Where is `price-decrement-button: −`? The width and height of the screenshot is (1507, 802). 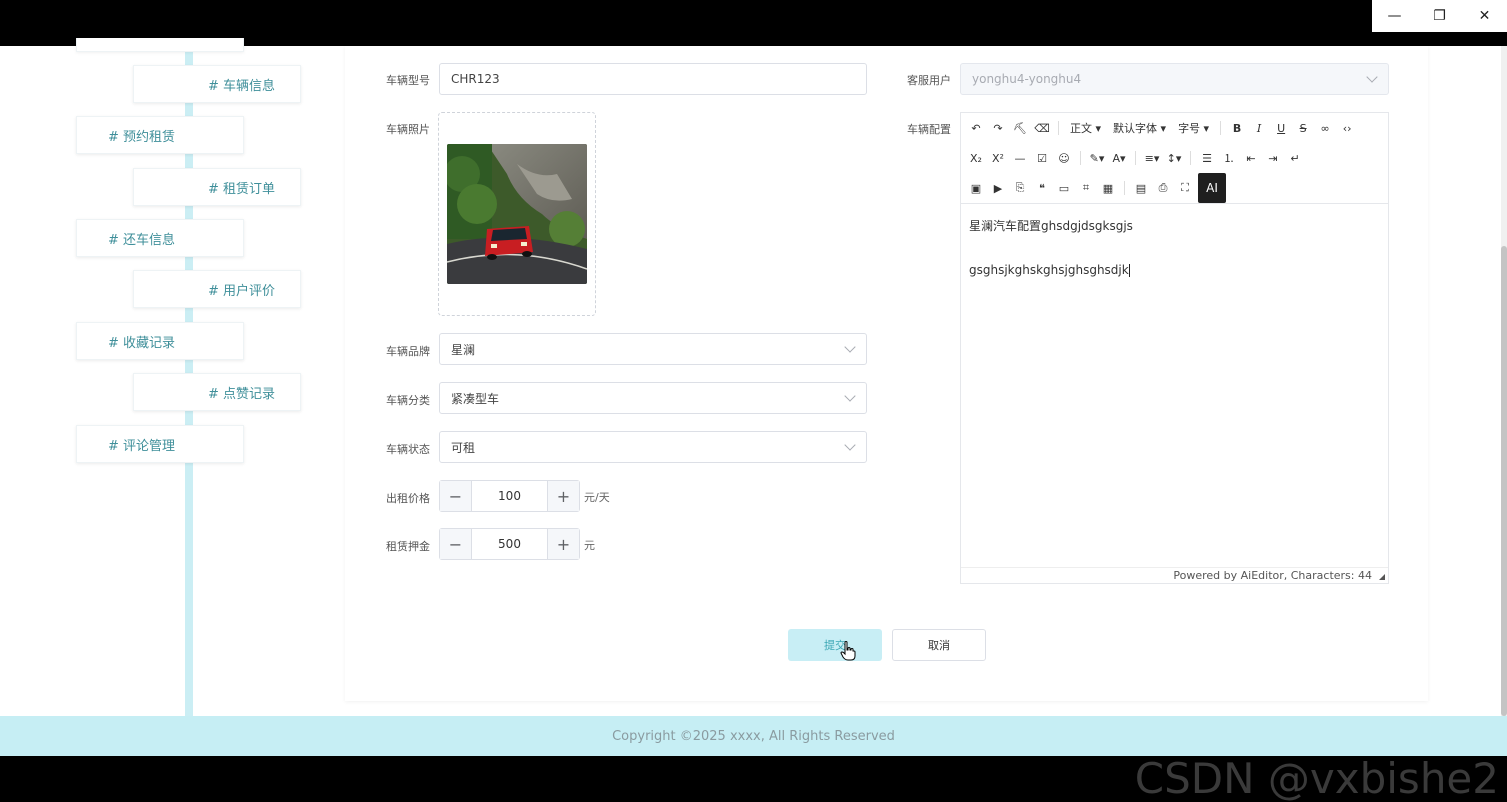 price-decrement-button: − is located at coordinates (456, 496).